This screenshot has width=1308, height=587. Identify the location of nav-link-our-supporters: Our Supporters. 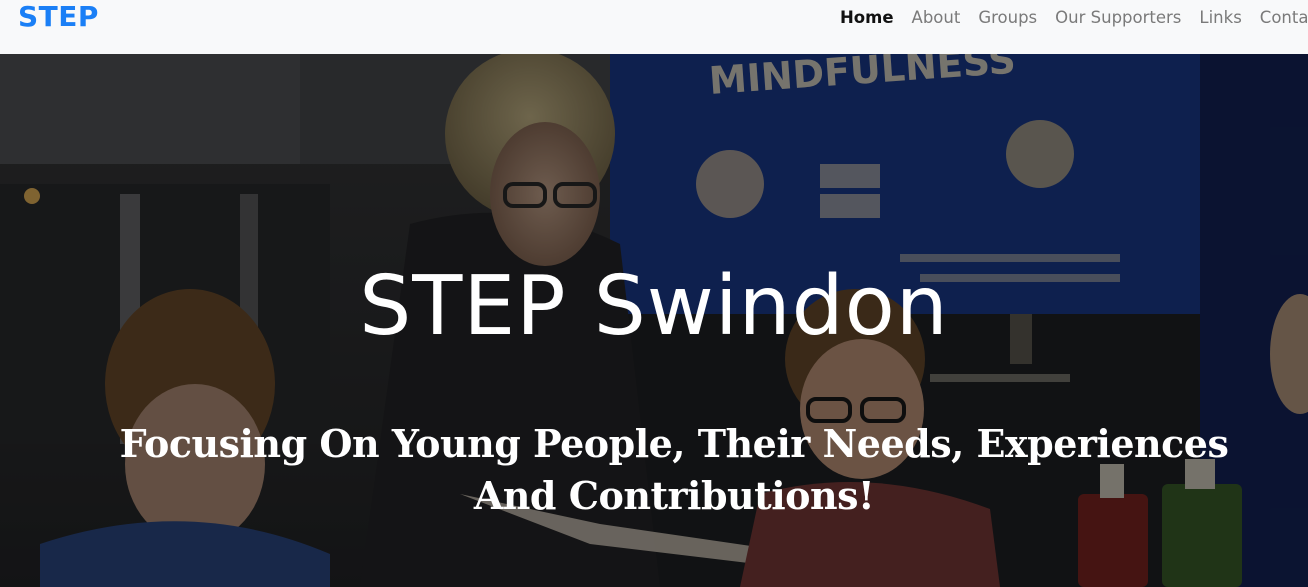
(1118, 18).